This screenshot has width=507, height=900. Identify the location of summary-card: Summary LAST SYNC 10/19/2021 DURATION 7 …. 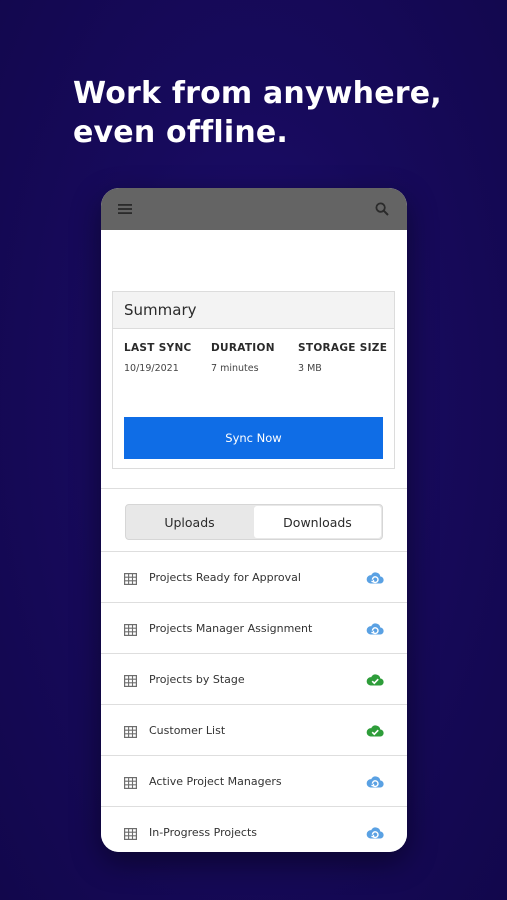
(253, 380).